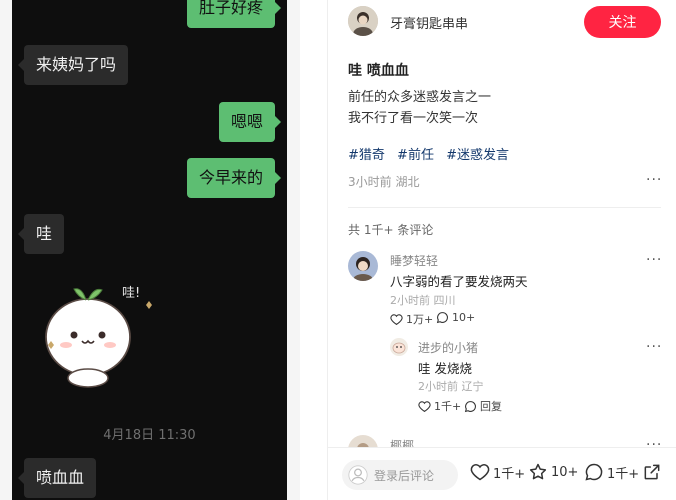 The image size is (676, 500). I want to click on comment-like-button: 1万+, so click(411, 319).